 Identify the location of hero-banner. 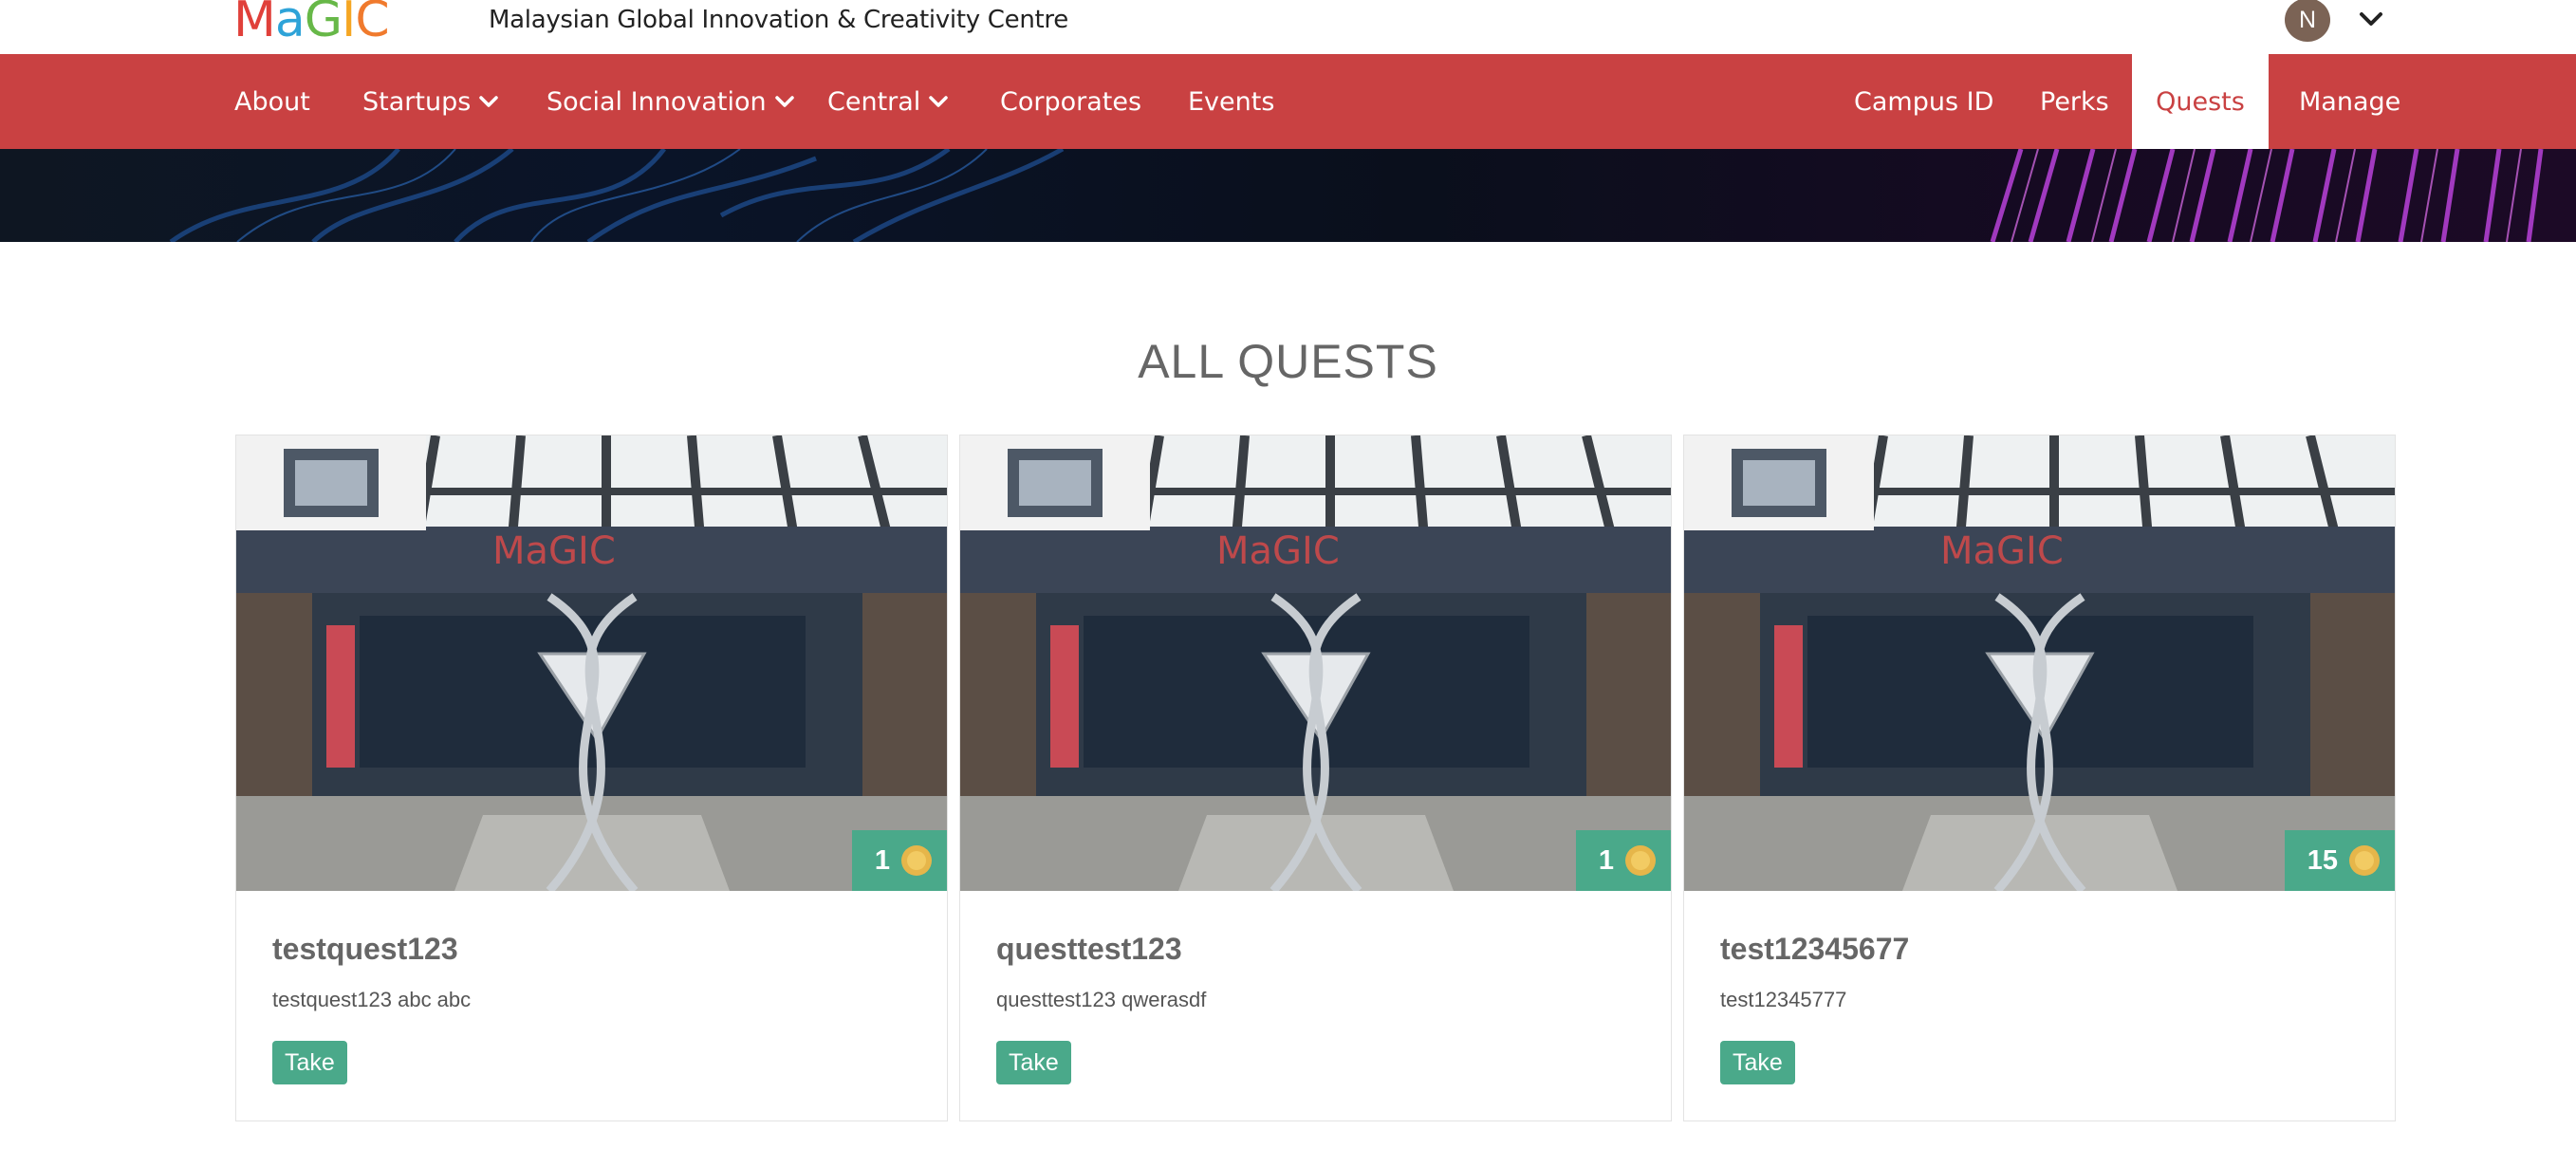
(1288, 195).